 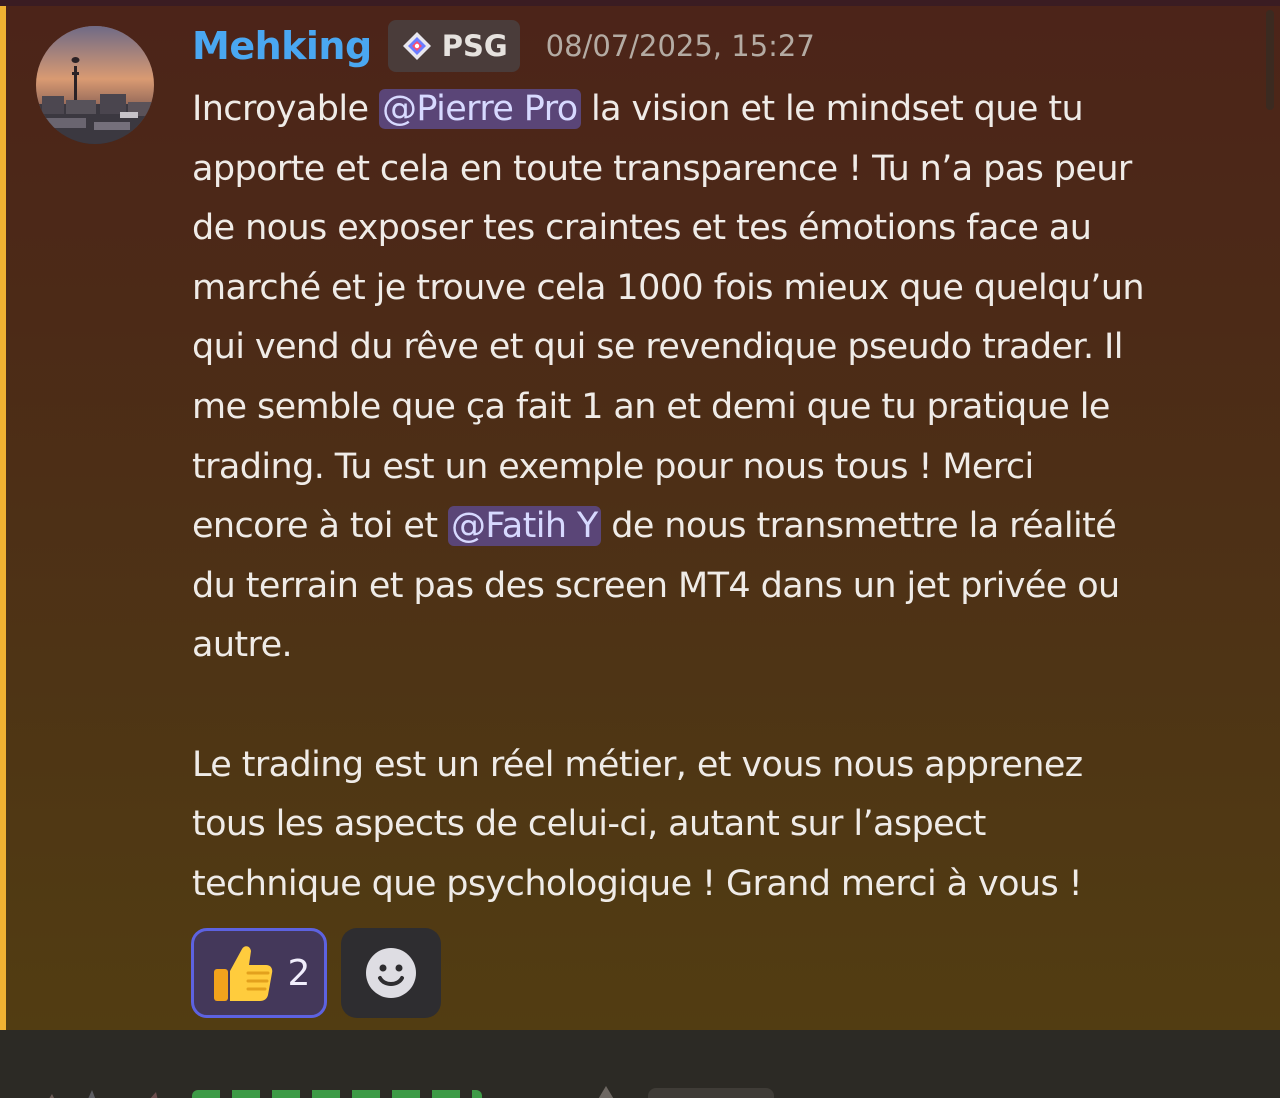 I want to click on thumbs-up-icon, so click(x=242, y=973).